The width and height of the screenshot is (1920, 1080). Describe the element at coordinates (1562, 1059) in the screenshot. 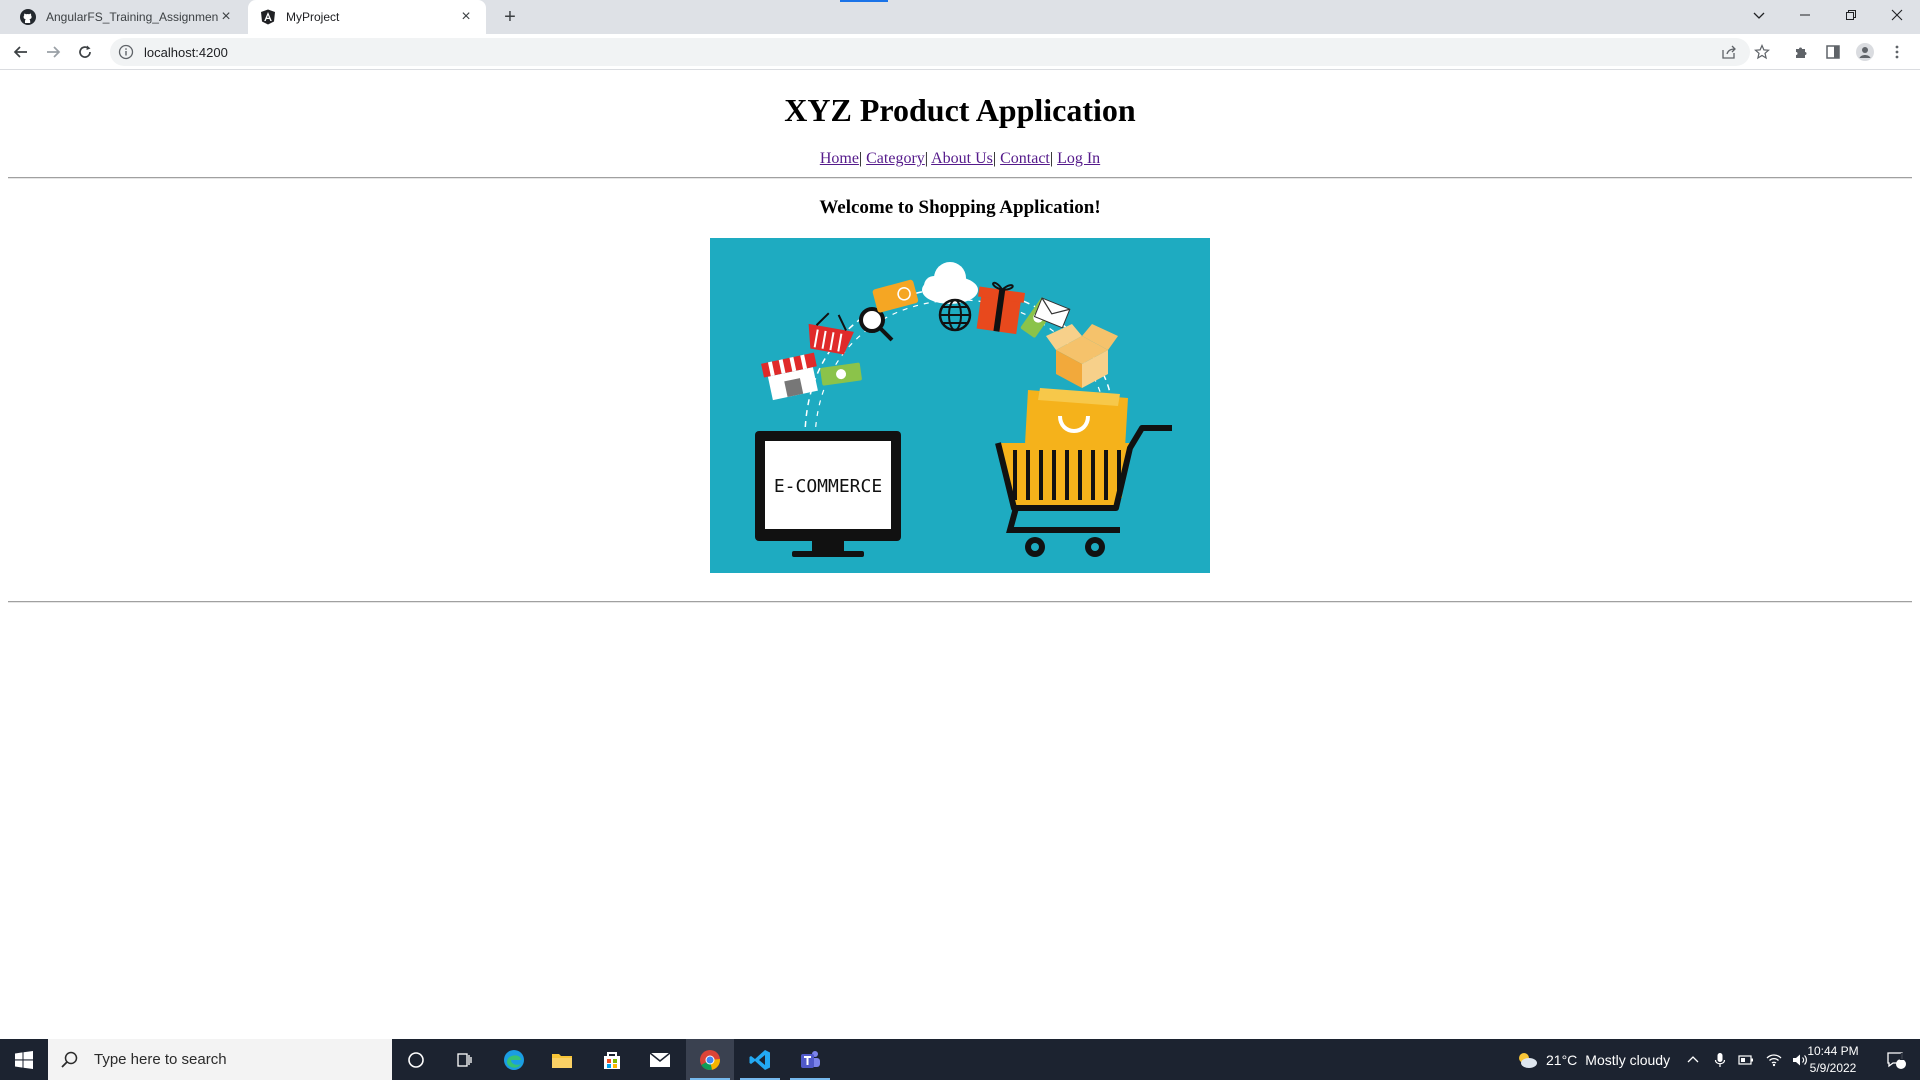

I see `weather-temp: 21°C` at that location.